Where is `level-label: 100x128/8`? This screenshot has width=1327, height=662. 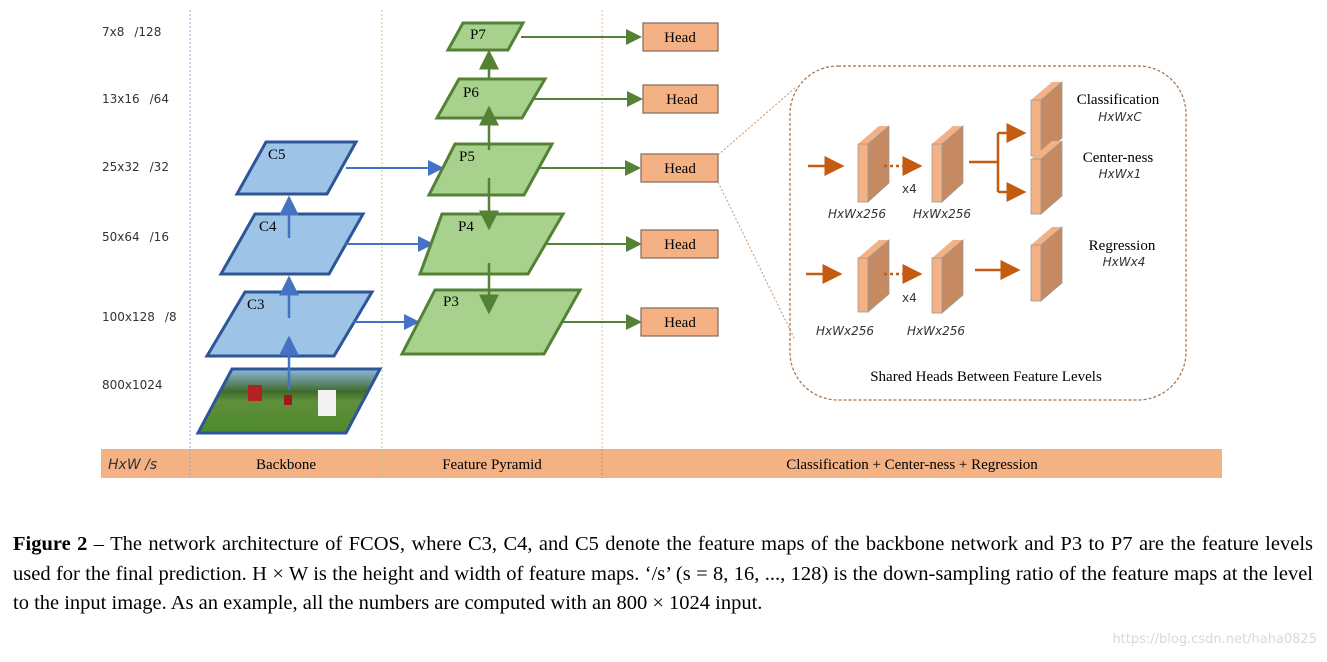 level-label: 100x128/8 is located at coordinates (139, 317).